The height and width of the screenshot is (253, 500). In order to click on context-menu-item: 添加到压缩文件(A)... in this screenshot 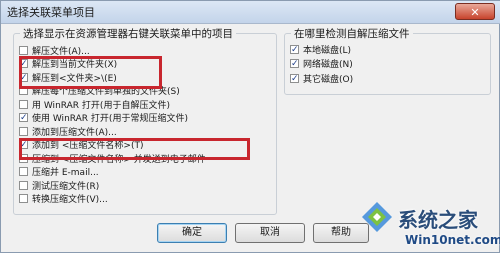, I will do `click(68, 131)`.